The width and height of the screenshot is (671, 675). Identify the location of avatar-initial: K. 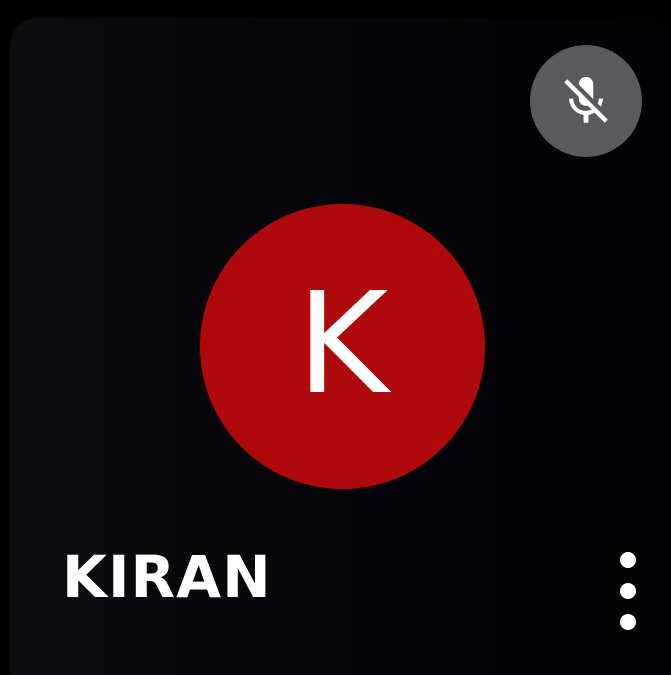
(342, 344).